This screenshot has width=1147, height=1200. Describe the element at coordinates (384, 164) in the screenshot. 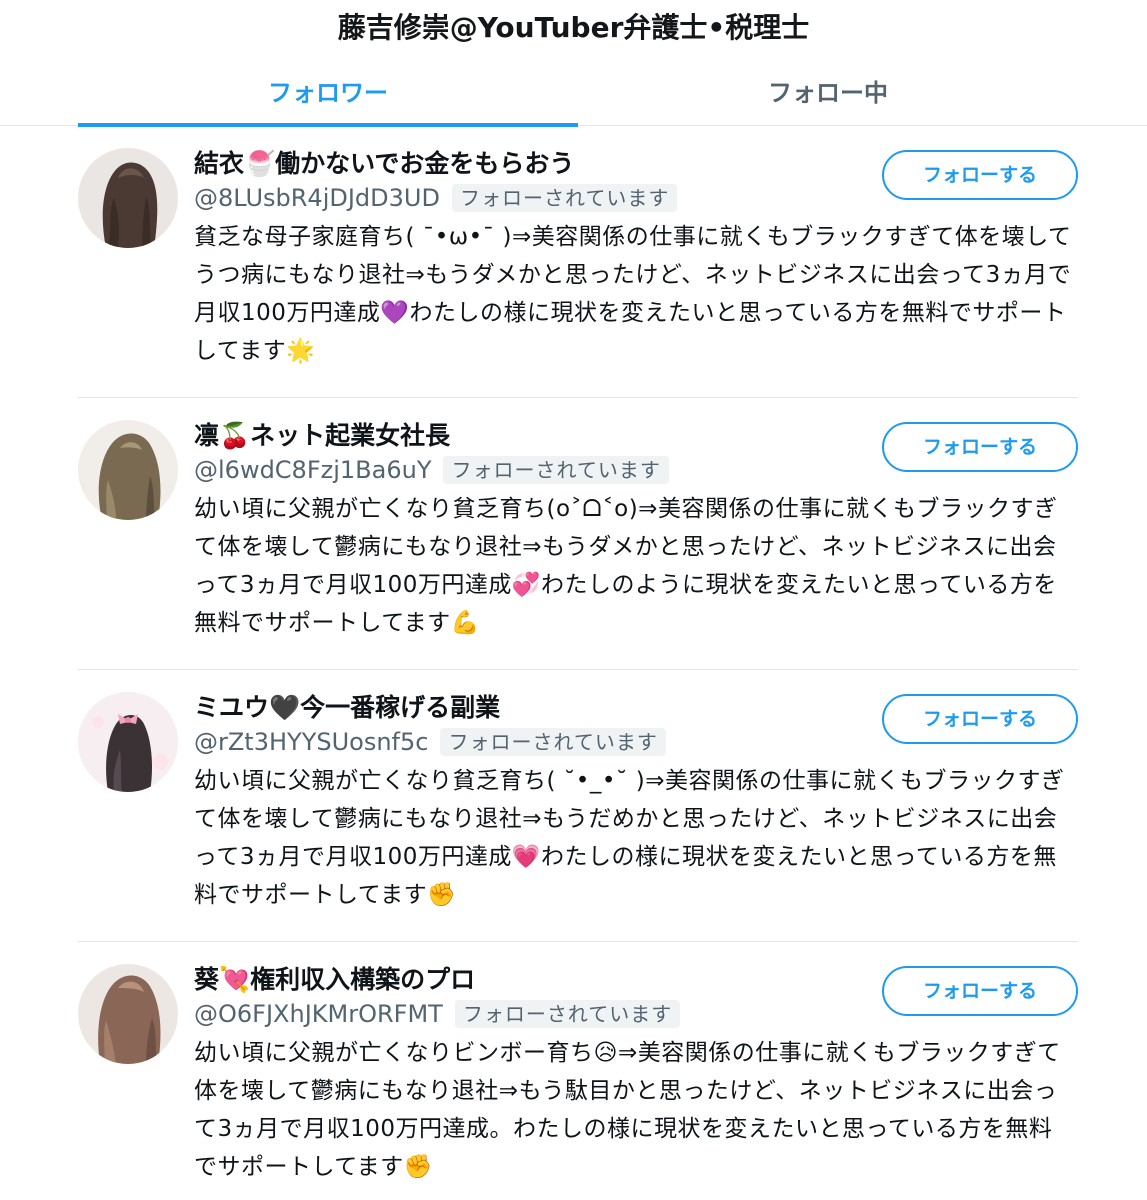

I see `display-name: 結衣🍧働かないでお金をもらおう` at that location.